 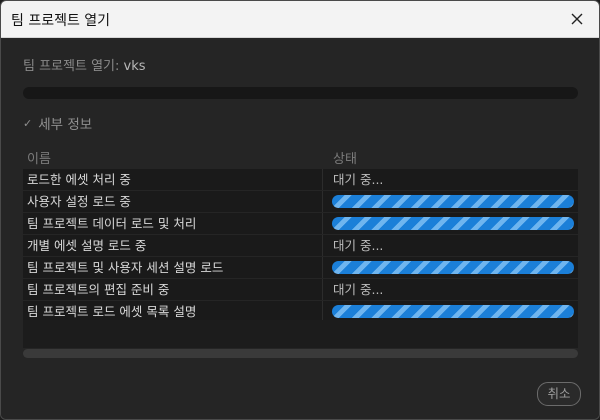 What do you see at coordinates (61, 21) in the screenshot?
I see `window-title: 팀 프로젝트 열기` at bounding box center [61, 21].